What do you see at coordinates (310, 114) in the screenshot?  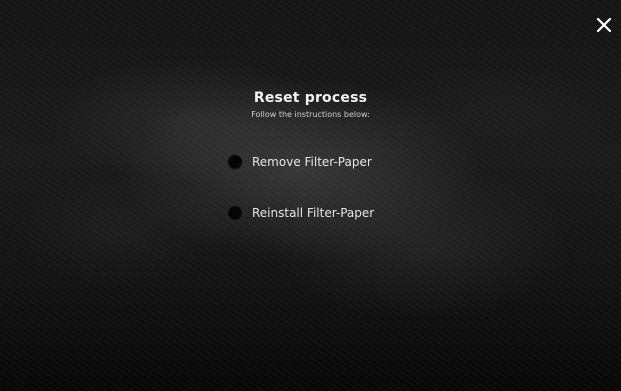 I see `dialog-subtitle: Follow the instructions below:` at bounding box center [310, 114].